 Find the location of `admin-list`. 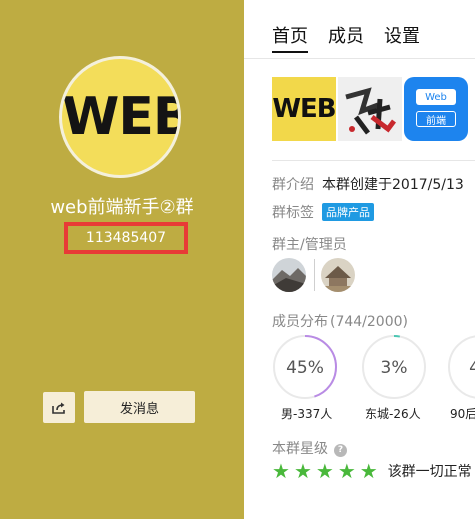

admin-list is located at coordinates (313, 275).